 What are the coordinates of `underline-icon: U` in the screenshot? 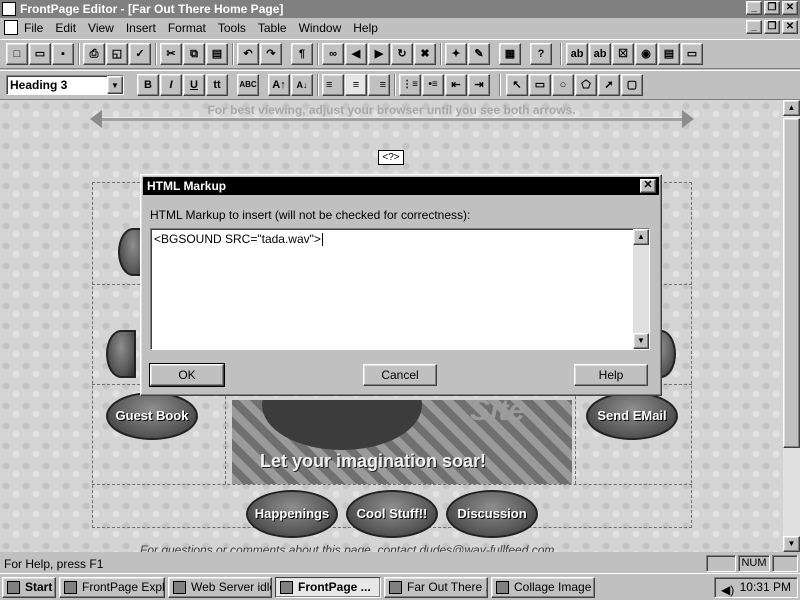 It's located at (194, 85).